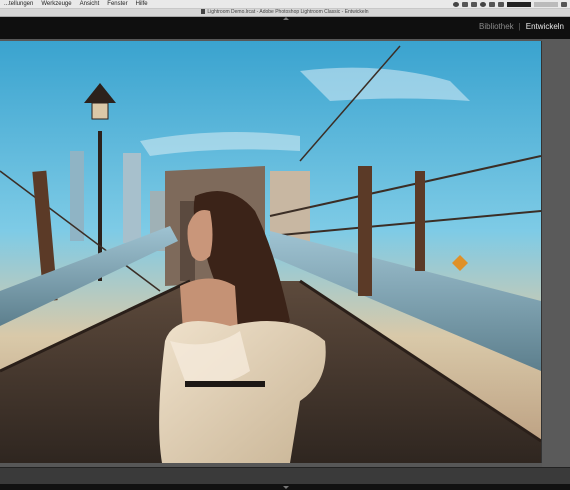 The width and height of the screenshot is (570, 490). I want to click on search-icon, so click(564, 4).